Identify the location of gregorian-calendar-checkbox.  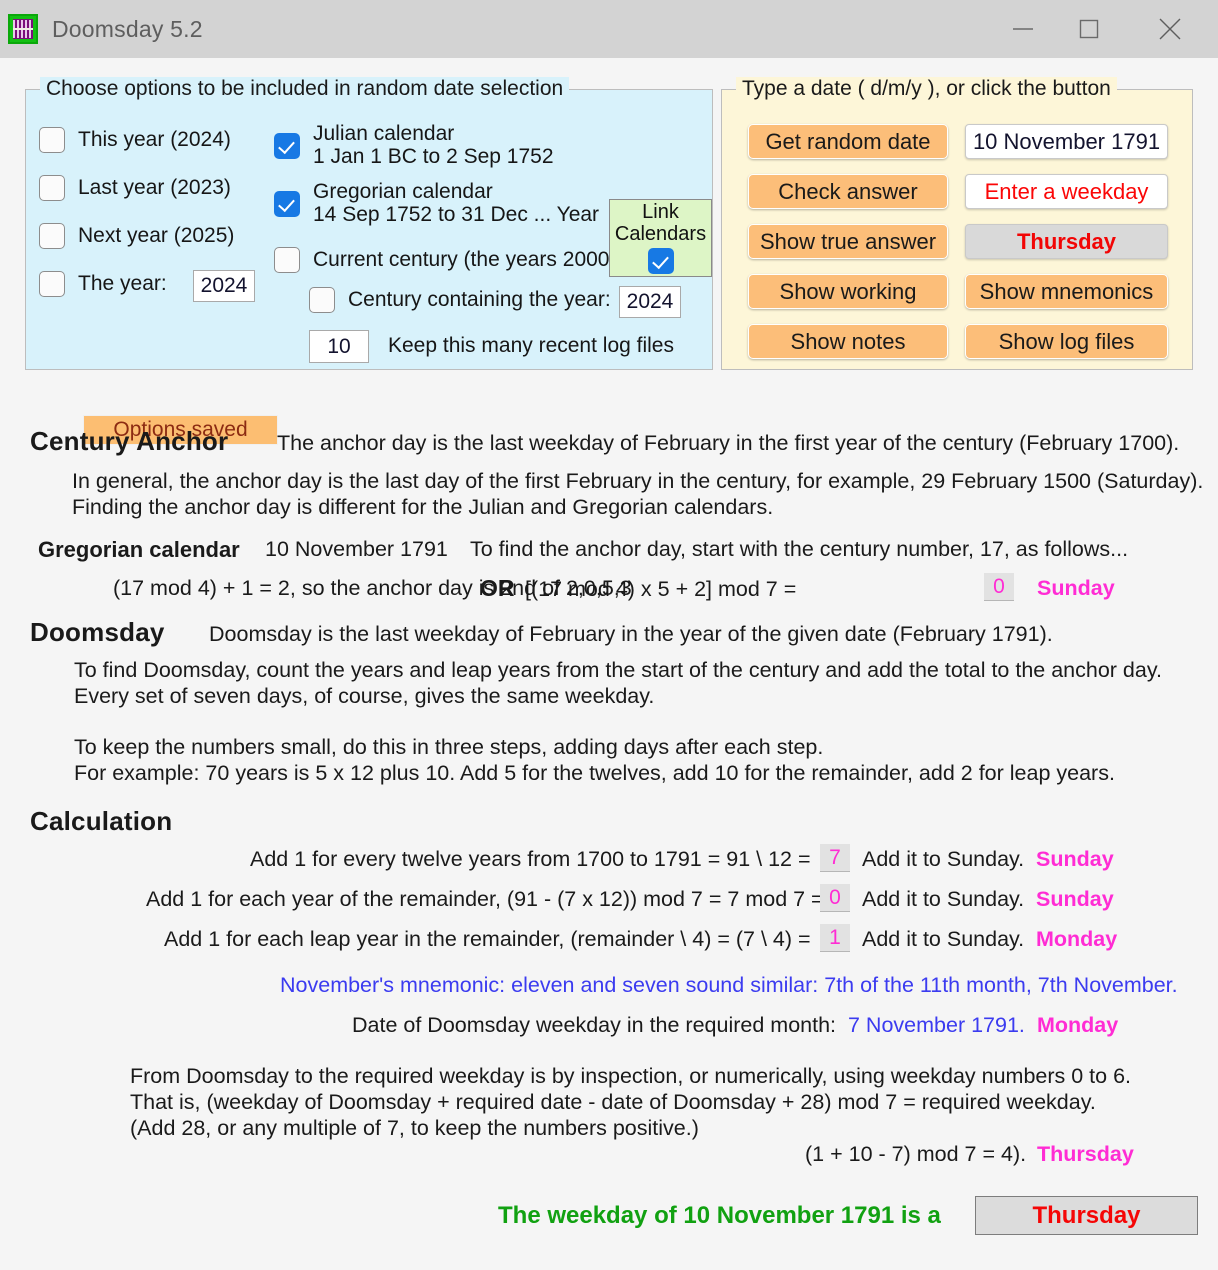
(287, 203).